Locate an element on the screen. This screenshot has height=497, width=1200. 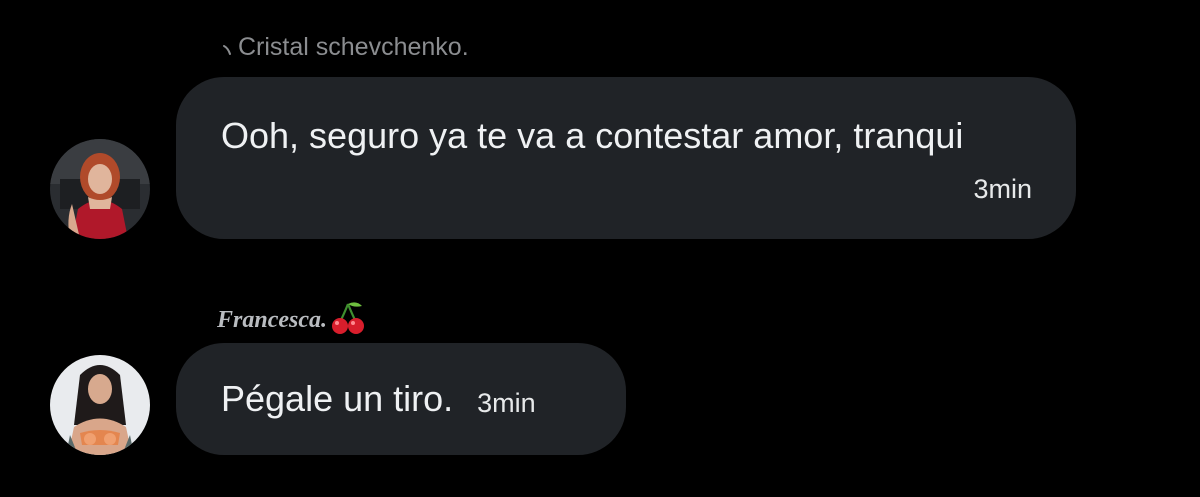
reply-icon is located at coordinates (227, 45).